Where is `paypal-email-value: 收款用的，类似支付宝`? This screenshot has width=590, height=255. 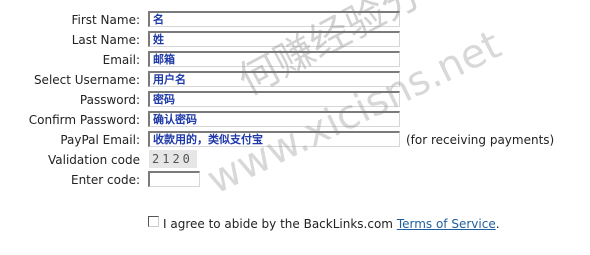 paypal-email-value: 收款用的，类似支付宝 is located at coordinates (208, 139).